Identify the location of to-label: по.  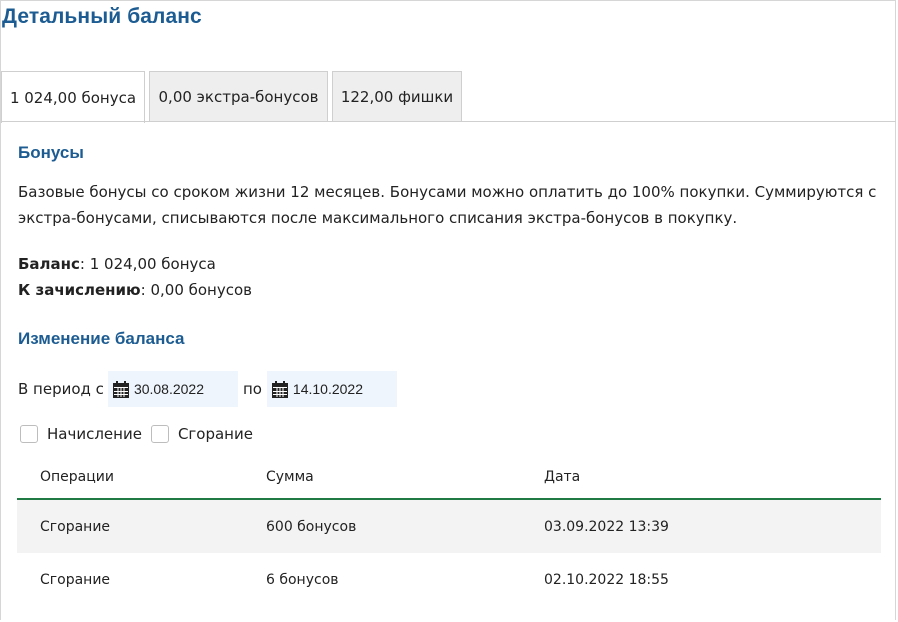
(252, 389).